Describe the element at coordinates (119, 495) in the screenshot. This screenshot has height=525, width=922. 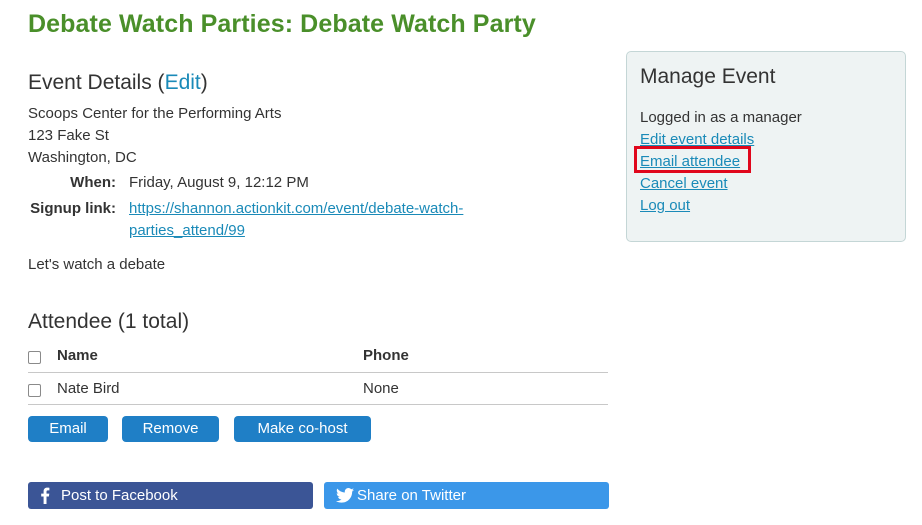
I see `facebook-button-label: Post to Facebook` at that location.